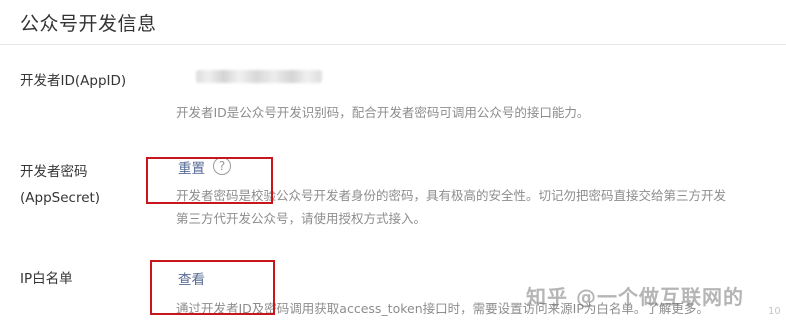  I want to click on watermark-sub: 10, so click(774, 311).